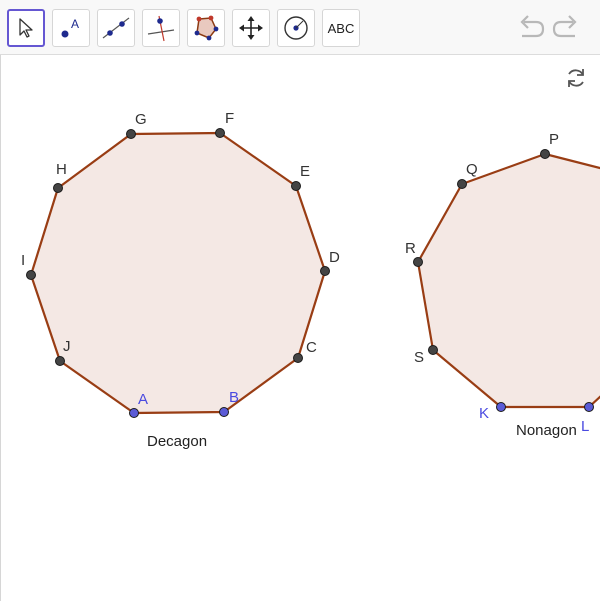  Describe the element at coordinates (334, 257) in the screenshot. I see `label-d: D` at that location.